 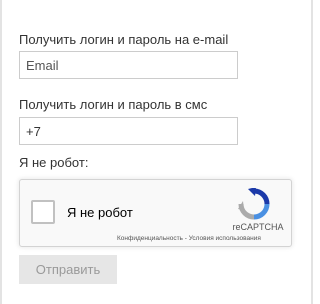 What do you see at coordinates (1, 152) in the screenshot?
I see `left-edge-divider` at bounding box center [1, 152].